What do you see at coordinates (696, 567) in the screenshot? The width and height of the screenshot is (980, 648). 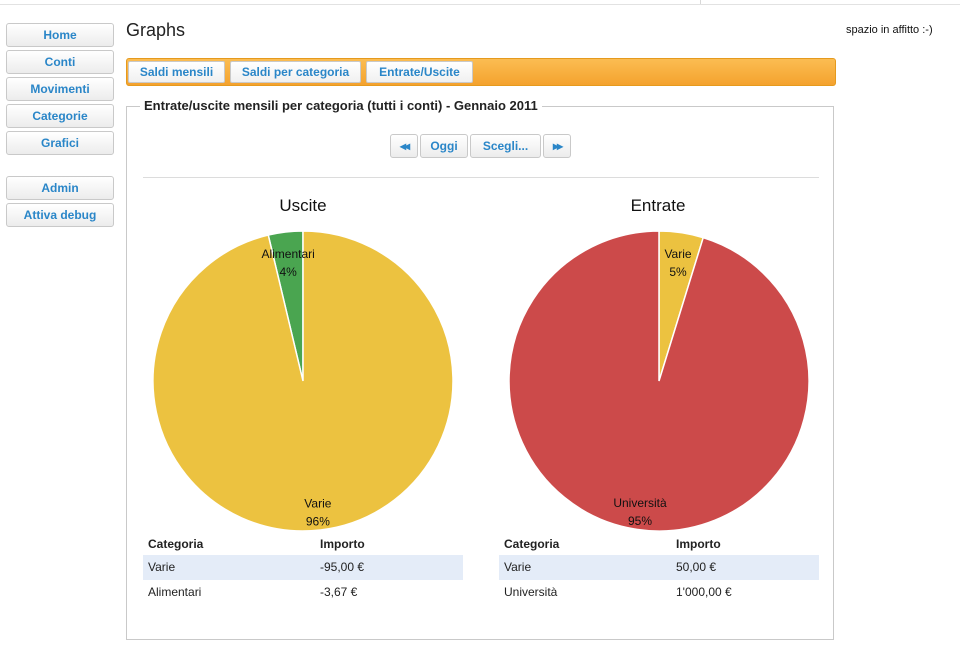 I see `cell-importo: 50,00 €` at bounding box center [696, 567].